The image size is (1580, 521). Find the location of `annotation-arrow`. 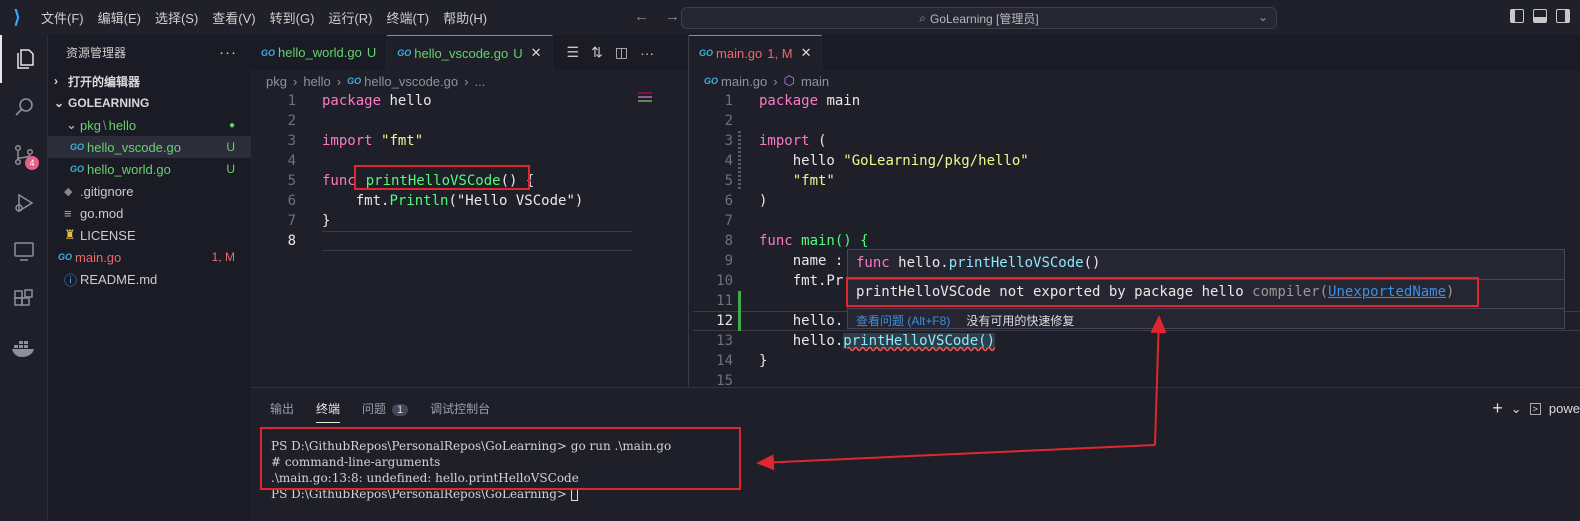

annotation-arrow is located at coordinates (961, 393).